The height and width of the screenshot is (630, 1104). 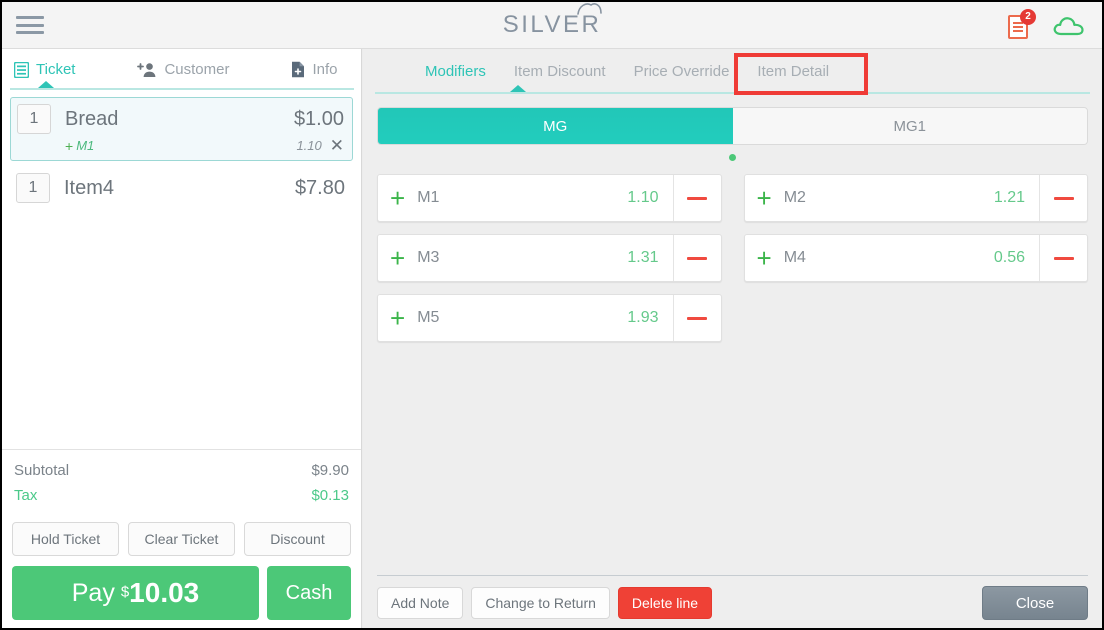 I want to click on remove-modifier-icon: ✕, so click(x=337, y=145).